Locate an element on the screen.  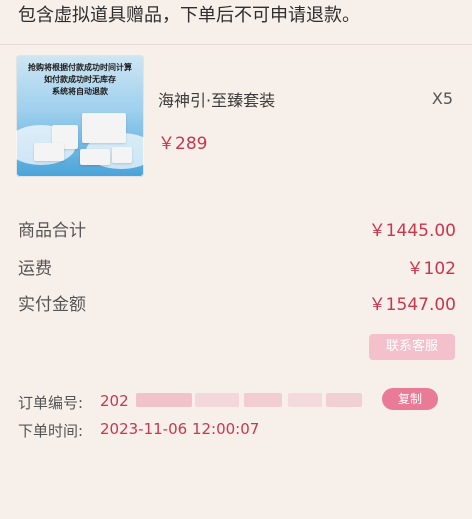
summary-row-subtotal: 商品合计 ￥1445.00 is located at coordinates (236, 228).